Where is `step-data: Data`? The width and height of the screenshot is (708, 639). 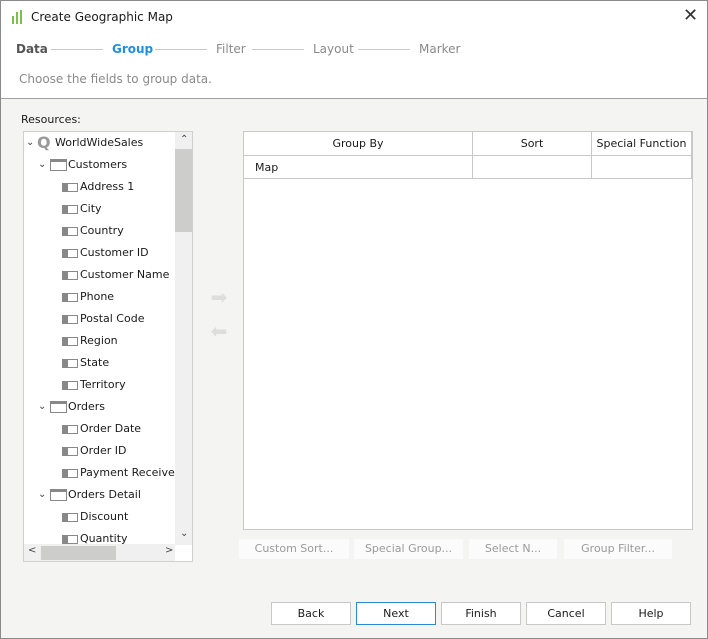
step-data: Data is located at coordinates (32, 49).